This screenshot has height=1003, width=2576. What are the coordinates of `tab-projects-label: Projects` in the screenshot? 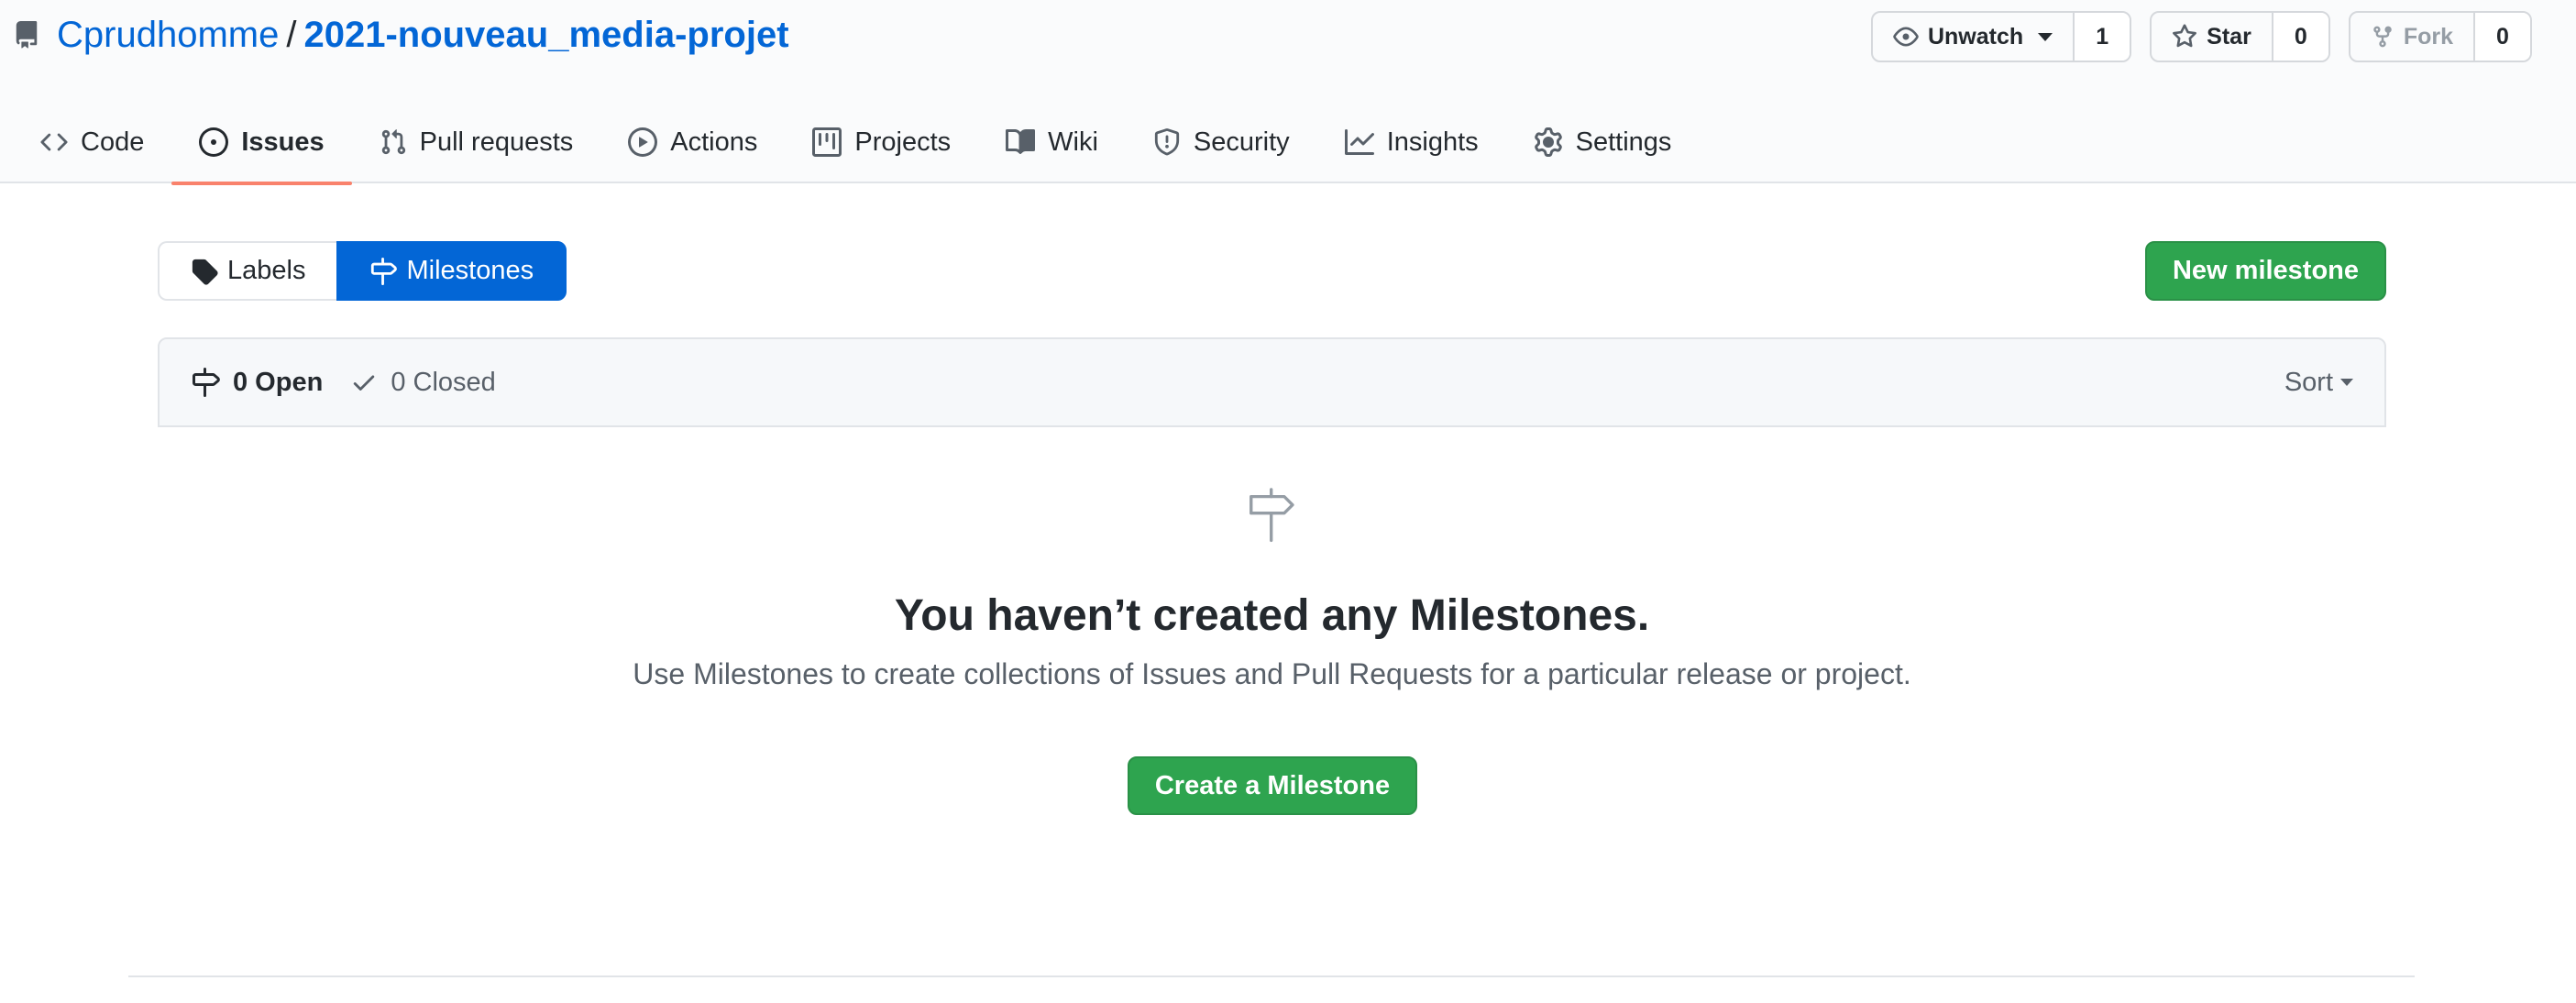 It's located at (903, 142).